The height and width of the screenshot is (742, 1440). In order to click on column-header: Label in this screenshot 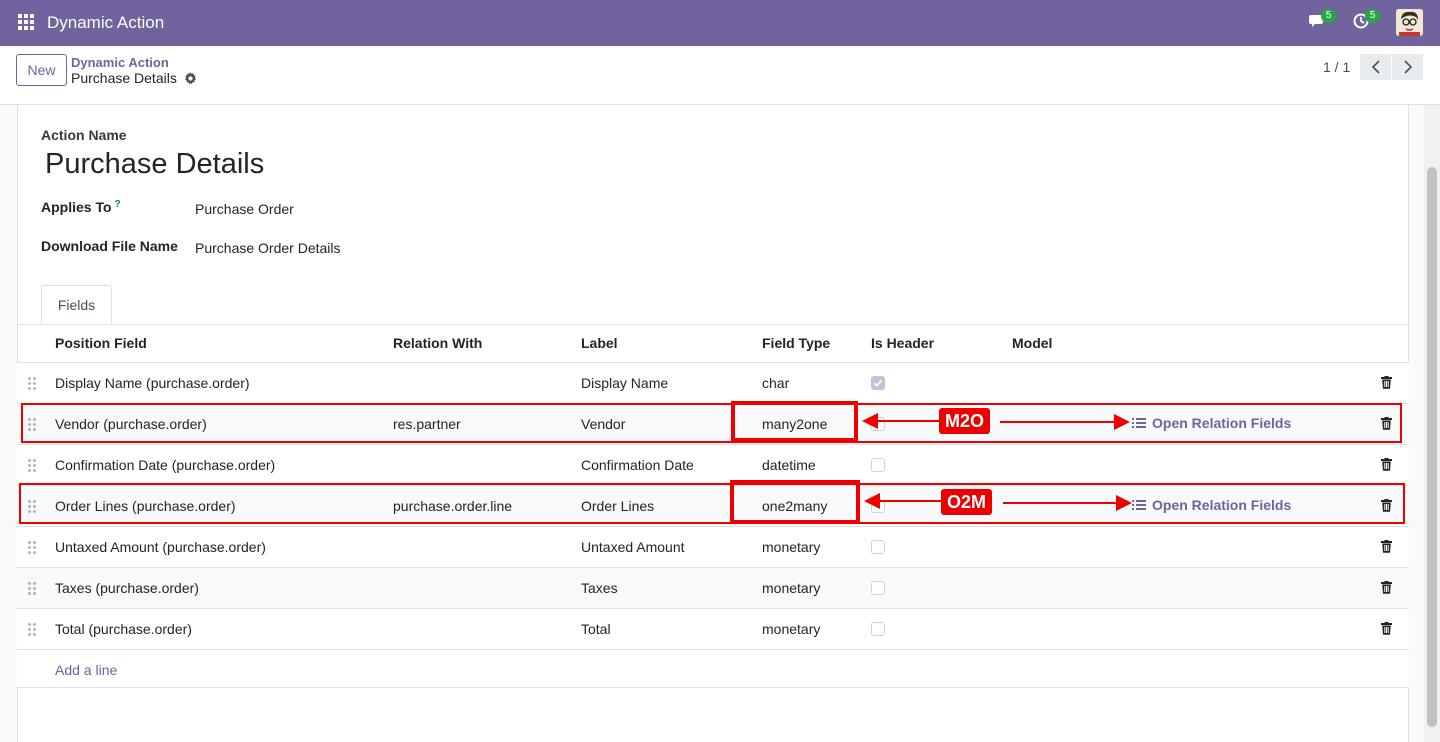, I will do `click(599, 343)`.